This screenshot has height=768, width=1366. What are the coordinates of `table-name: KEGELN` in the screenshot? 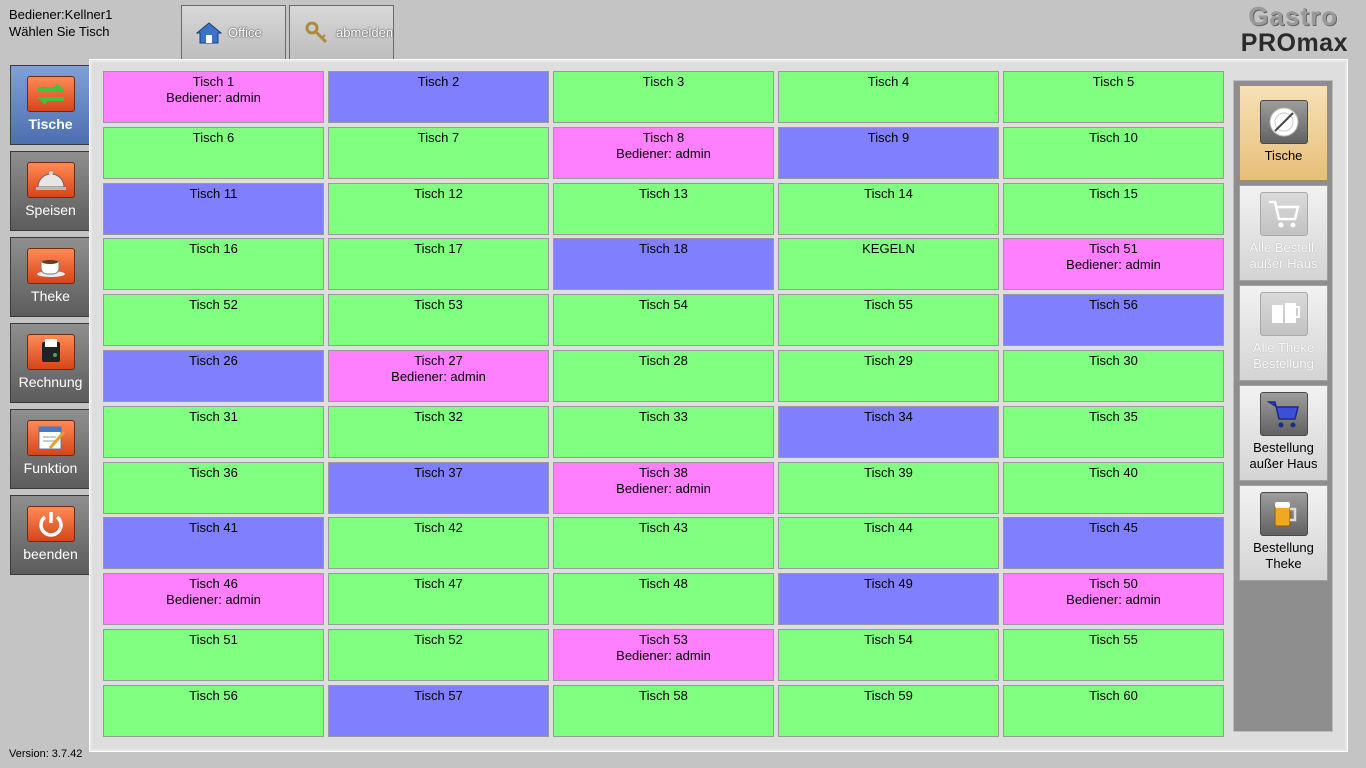 It's located at (888, 249).